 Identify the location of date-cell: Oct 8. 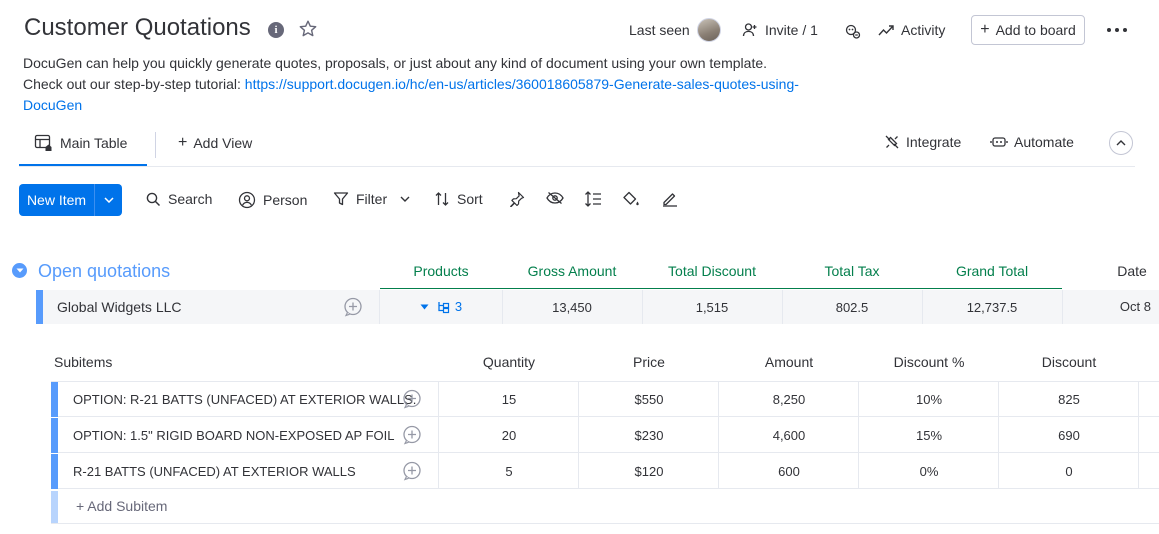
(1110, 307).